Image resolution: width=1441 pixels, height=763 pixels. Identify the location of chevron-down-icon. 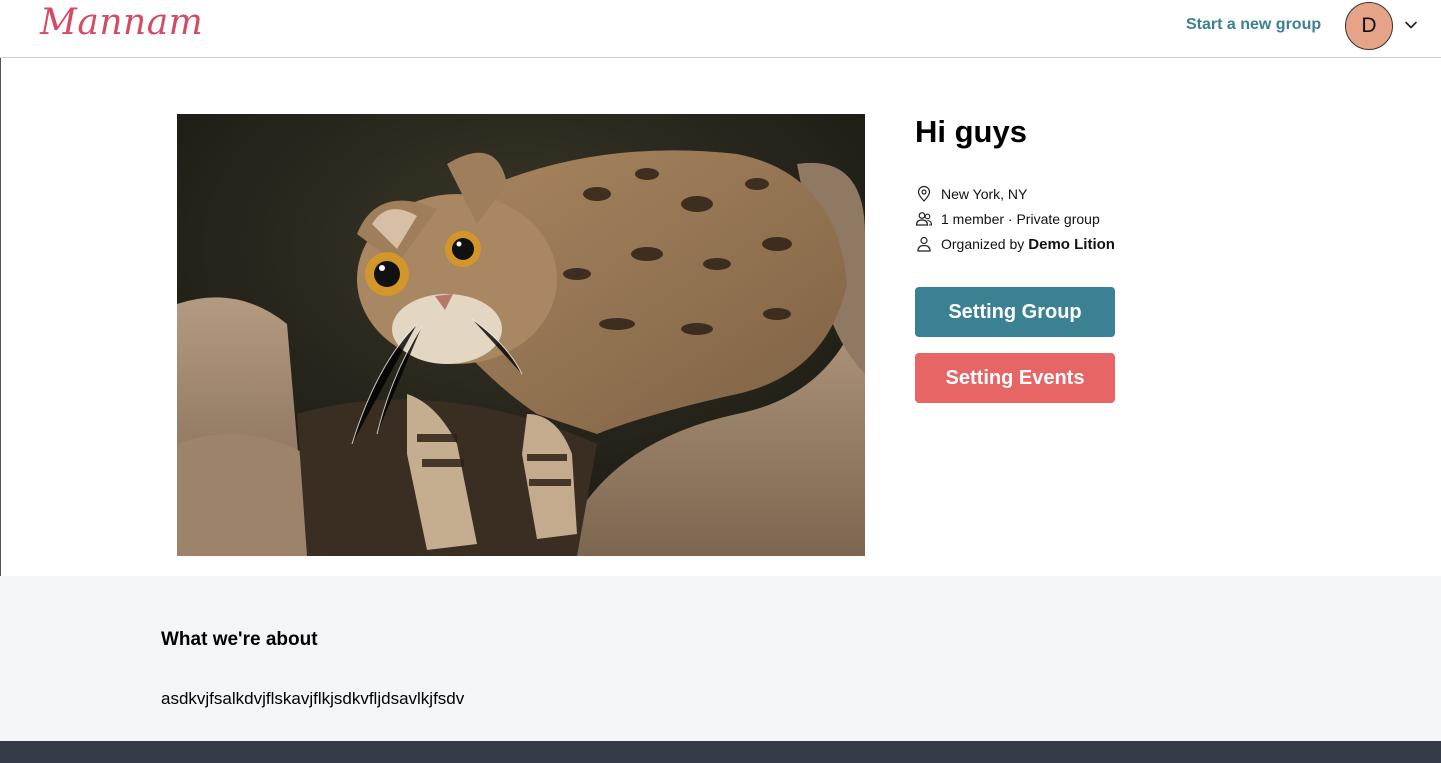
(1411, 25).